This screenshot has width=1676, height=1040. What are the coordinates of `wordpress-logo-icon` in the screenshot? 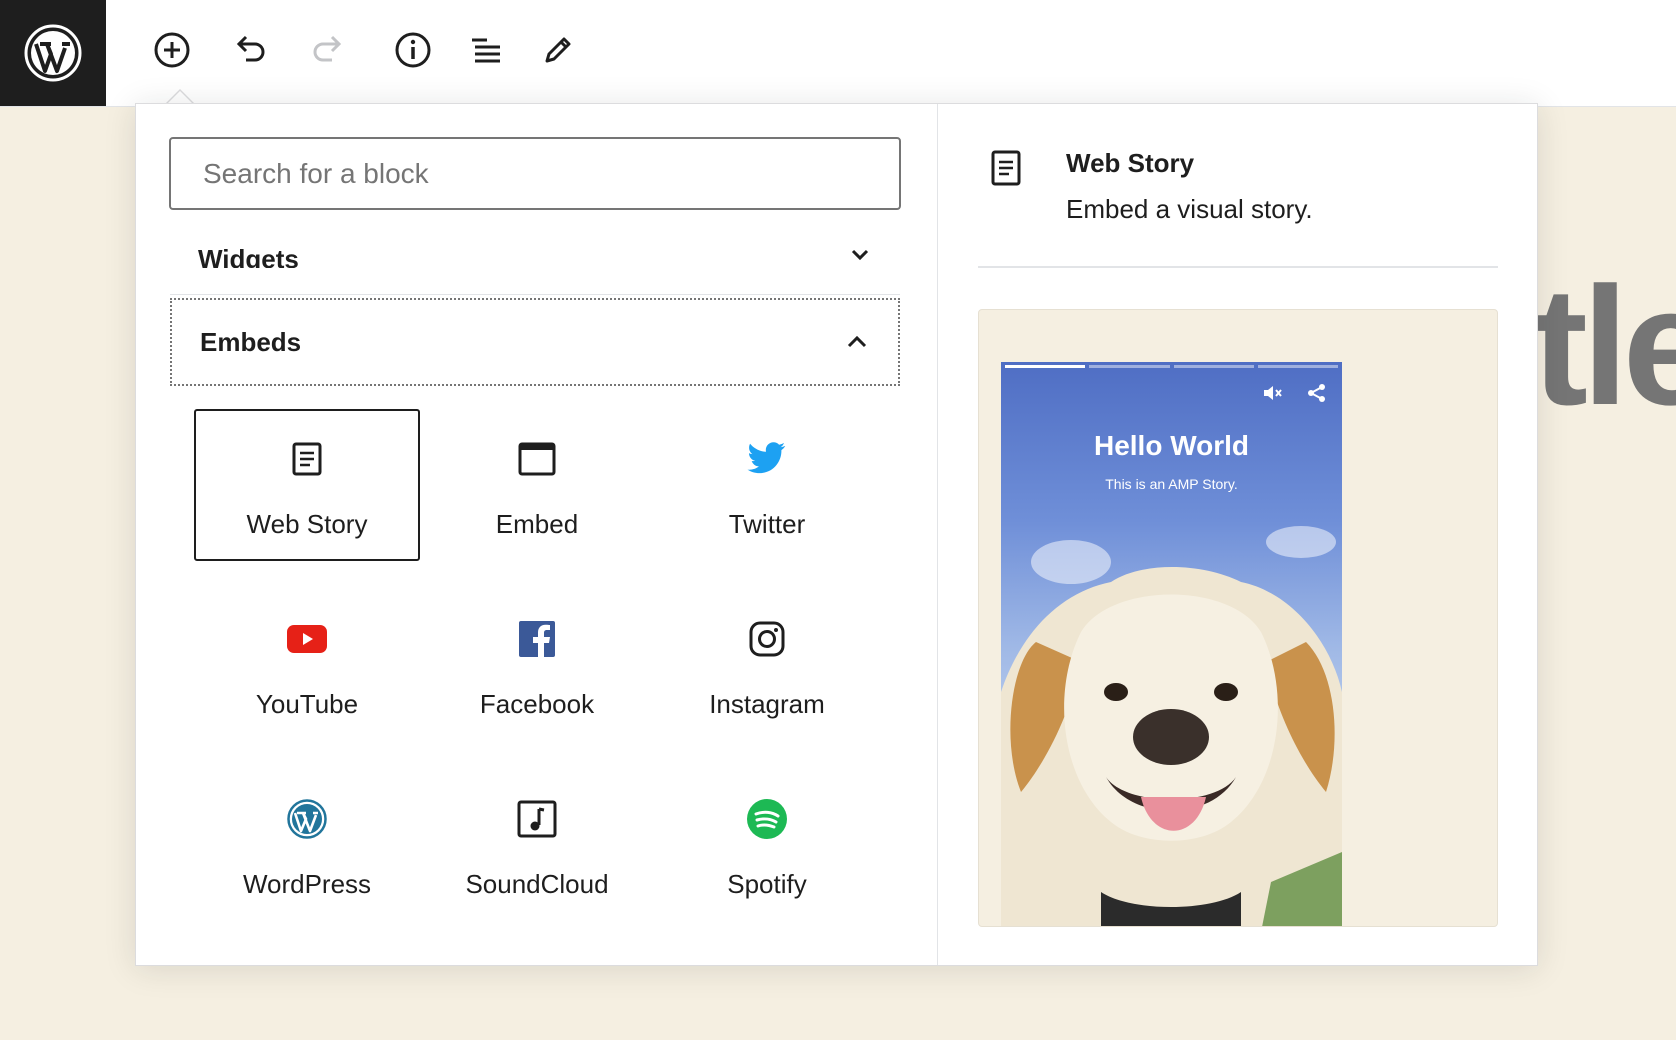 It's located at (53, 53).